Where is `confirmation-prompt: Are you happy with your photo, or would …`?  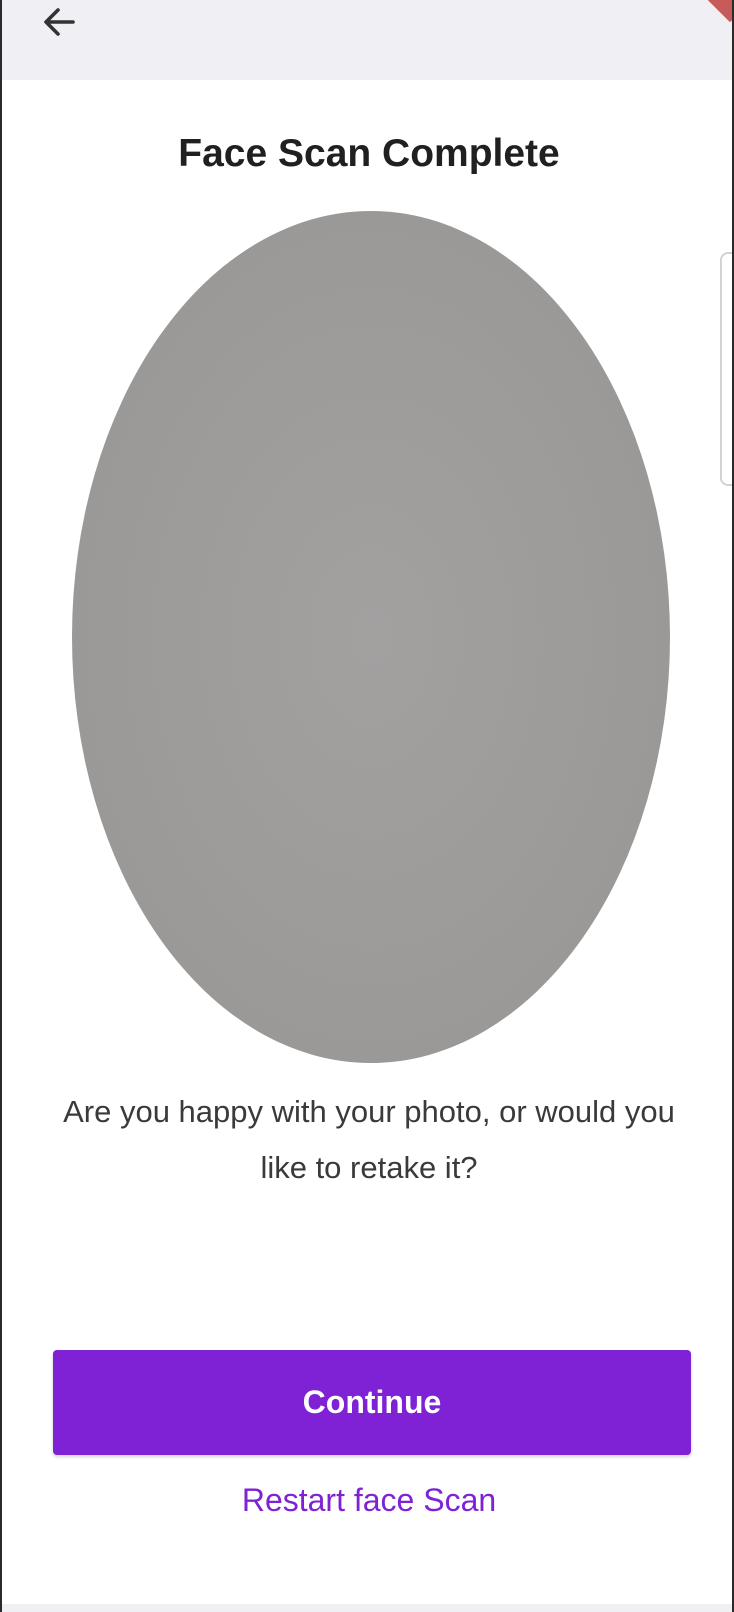
confirmation-prompt: Are you happy with your photo, or would … is located at coordinates (369, 1139).